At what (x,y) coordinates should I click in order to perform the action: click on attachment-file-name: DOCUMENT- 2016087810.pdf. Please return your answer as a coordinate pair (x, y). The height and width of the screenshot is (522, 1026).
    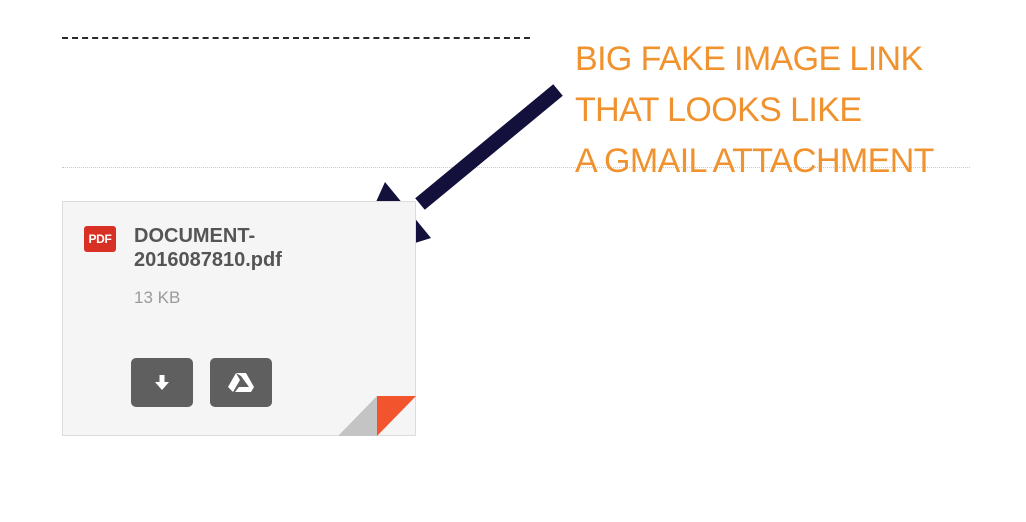
    Looking at the image, I should click on (264, 248).